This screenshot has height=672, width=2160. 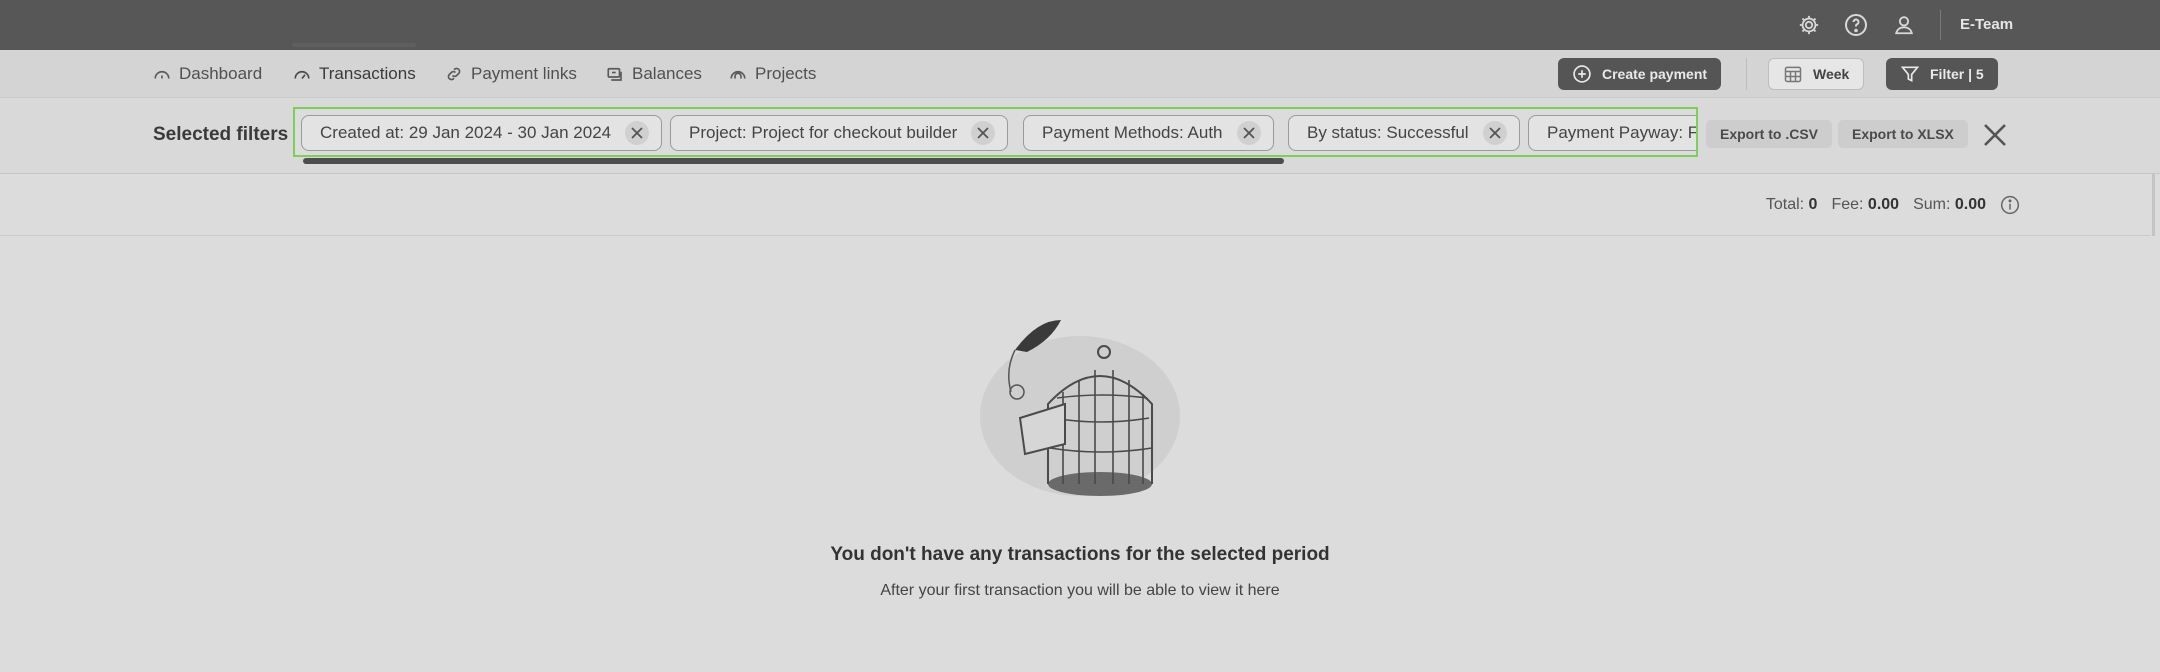 I want to click on balances-icon, so click(x=614, y=74).